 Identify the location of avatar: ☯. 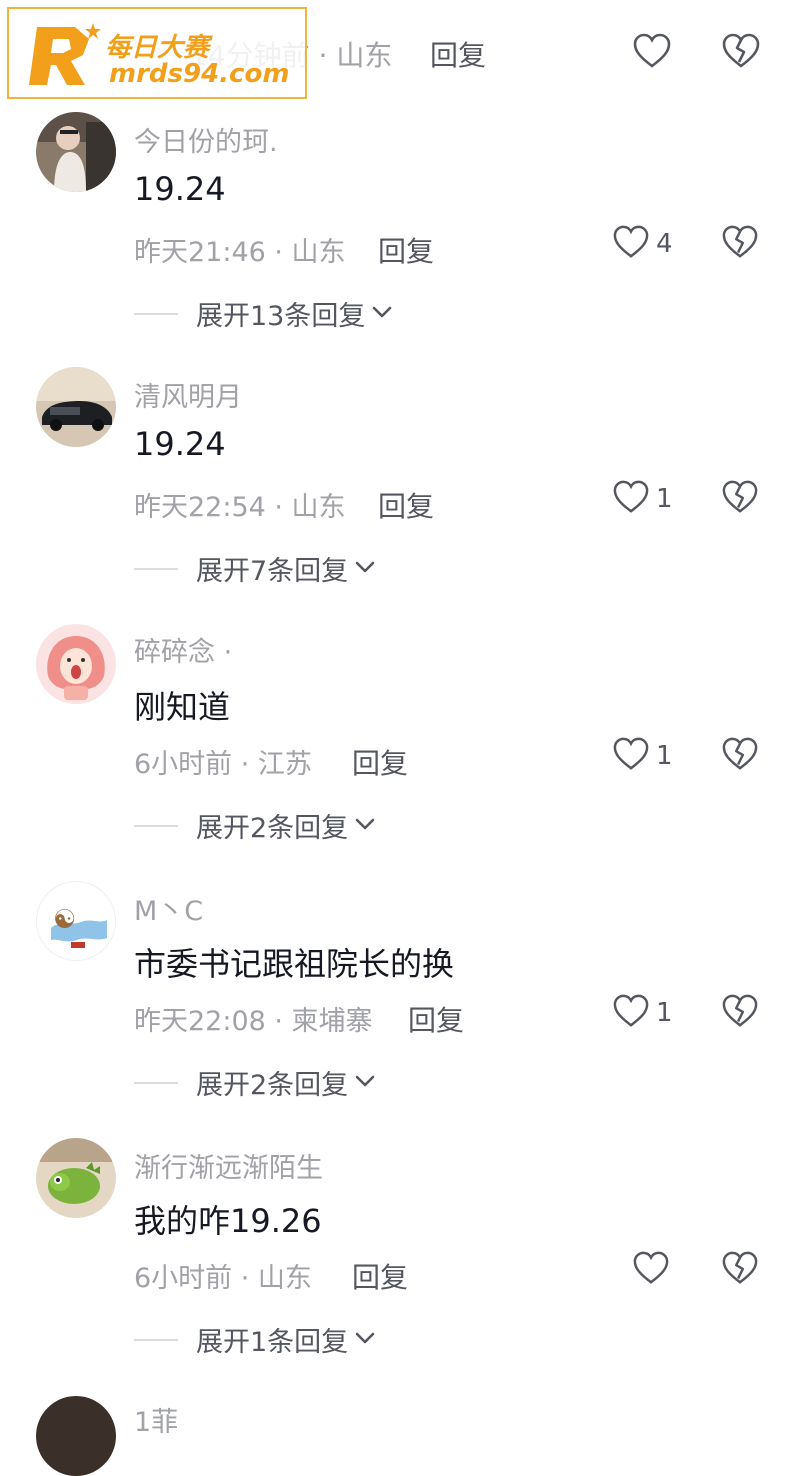
(76, 921).